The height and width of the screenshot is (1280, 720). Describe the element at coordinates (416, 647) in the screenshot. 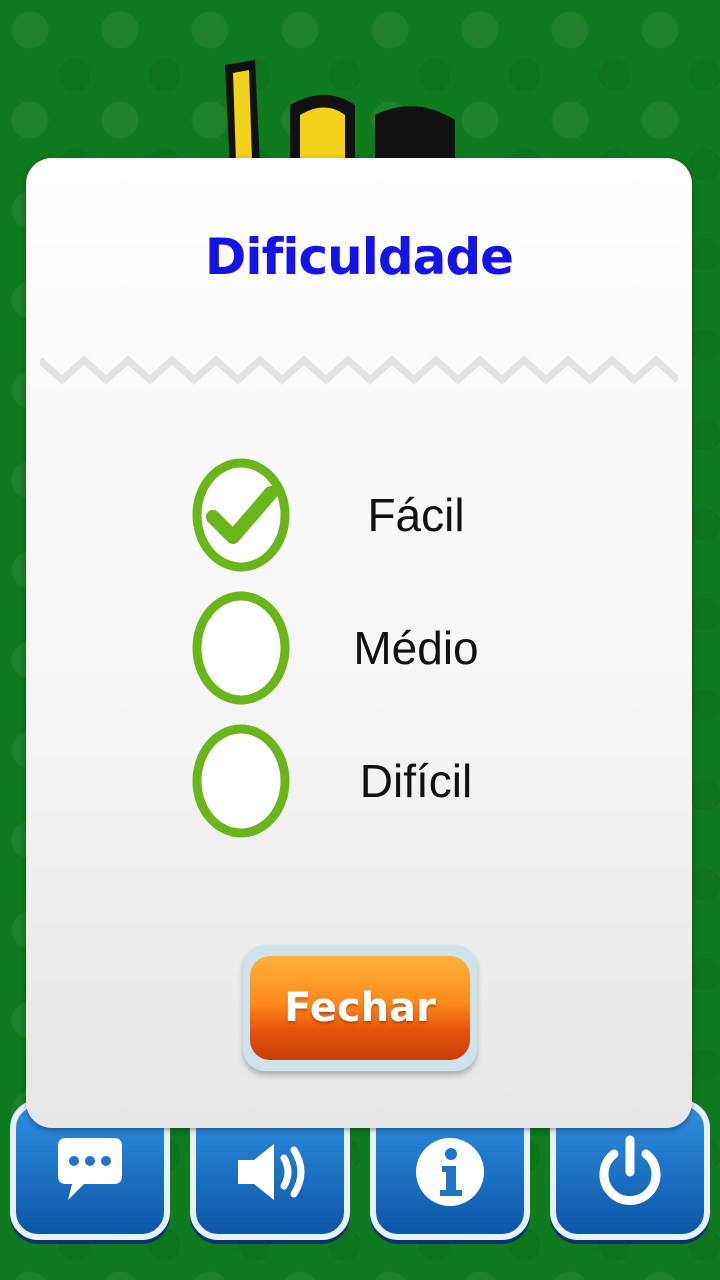

I see `option-label-medium: Médio` at that location.